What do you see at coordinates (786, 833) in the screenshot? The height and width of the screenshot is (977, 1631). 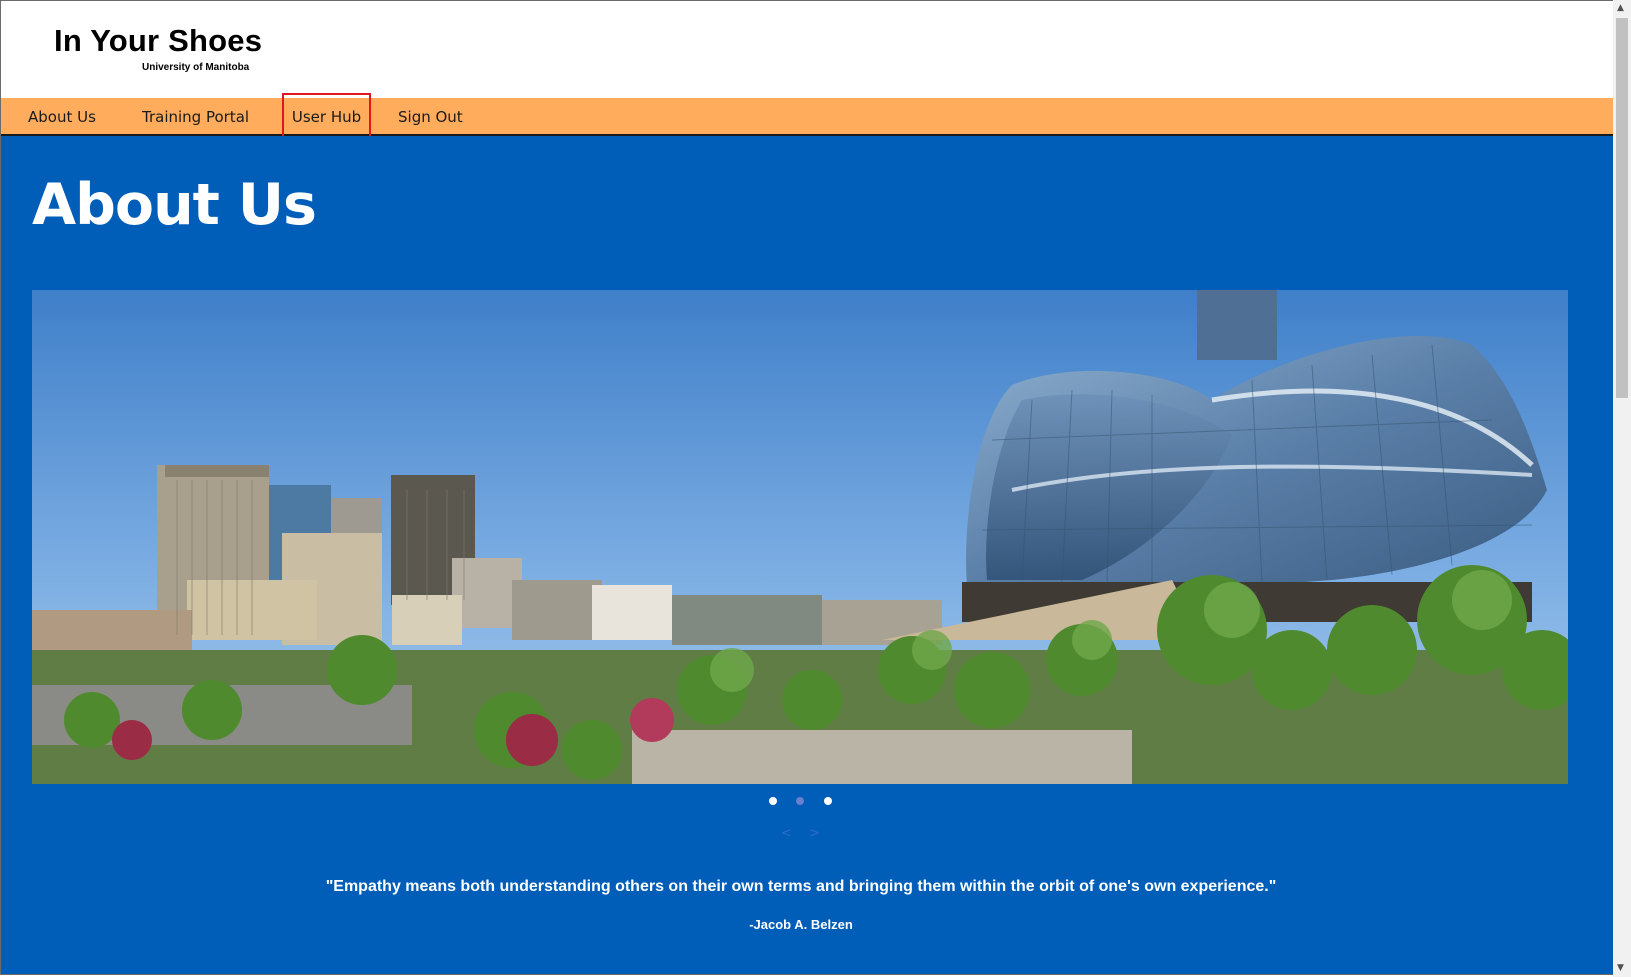 I see `carousel-prev-button: <` at bounding box center [786, 833].